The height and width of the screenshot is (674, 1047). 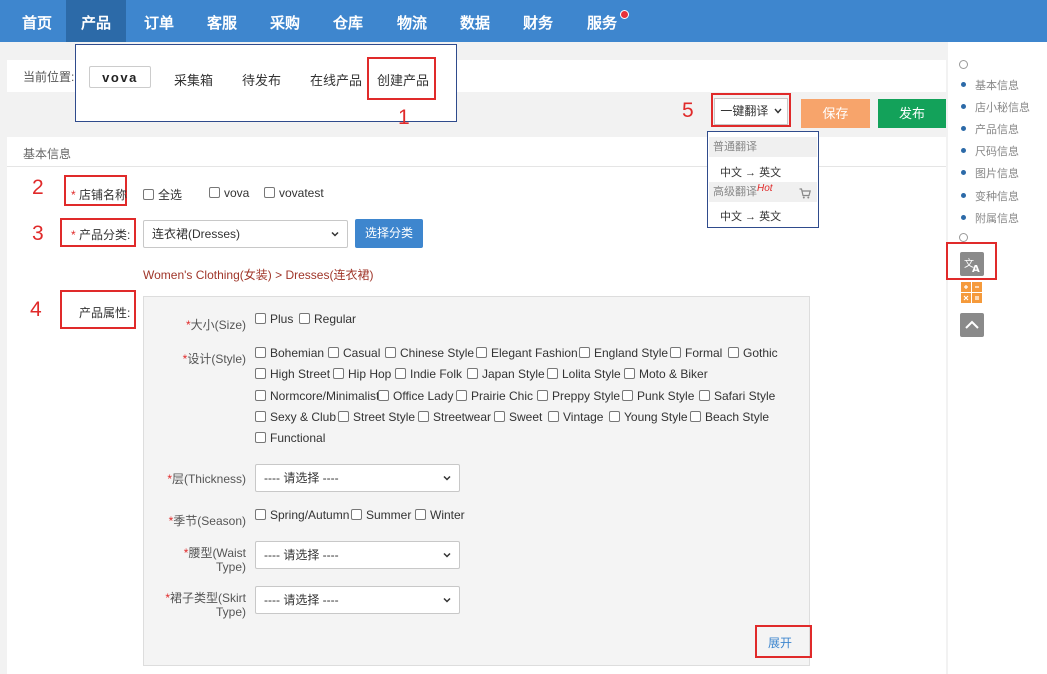 What do you see at coordinates (274, 319) in the screenshot?
I see `size-plus: Plus` at bounding box center [274, 319].